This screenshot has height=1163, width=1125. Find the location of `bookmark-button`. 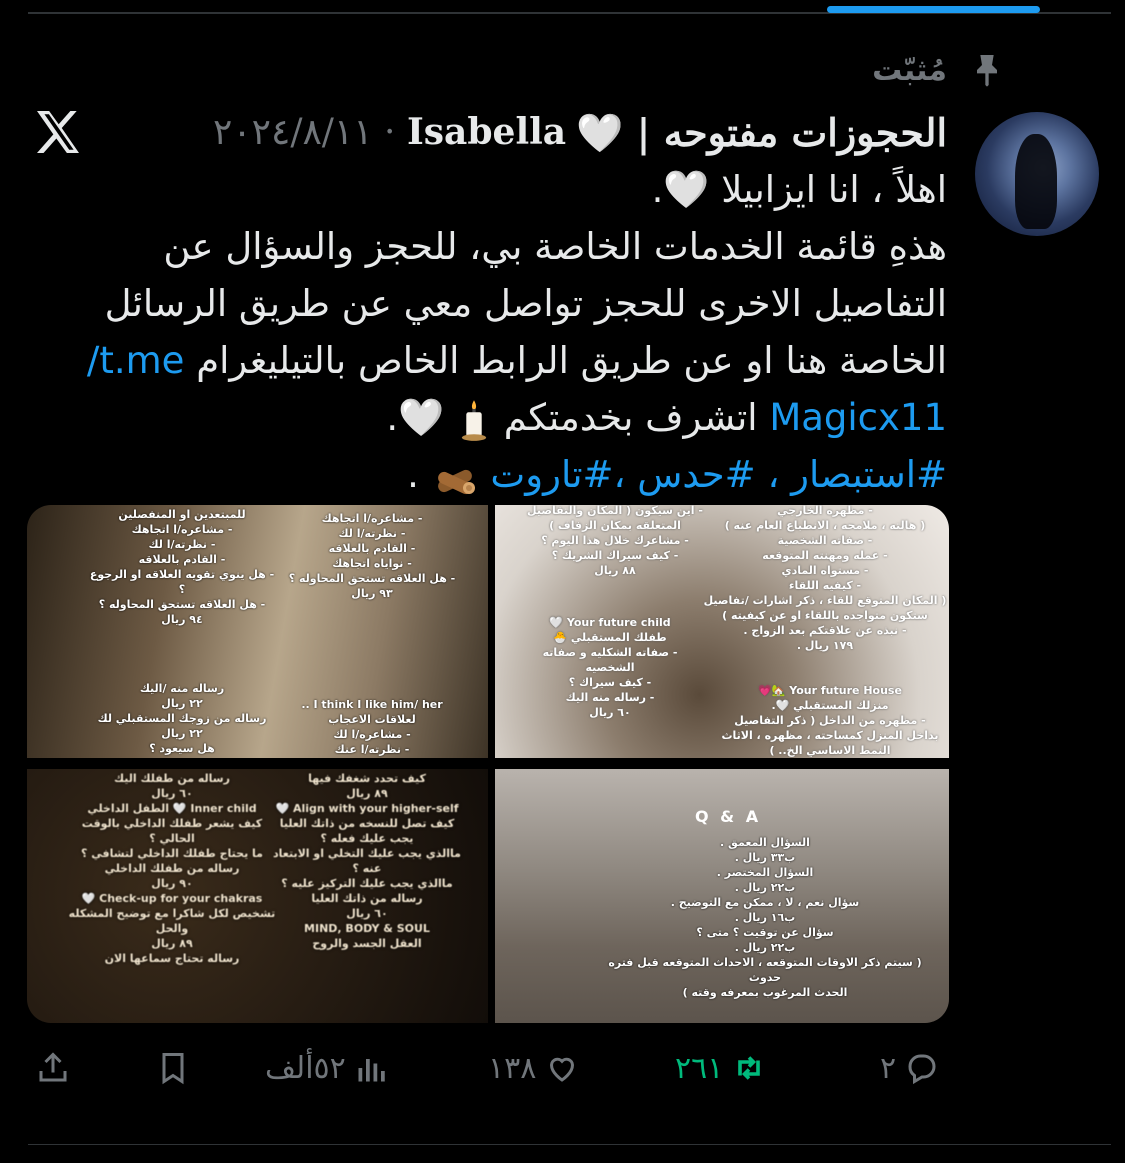

bookmark-button is located at coordinates (173, 1068).